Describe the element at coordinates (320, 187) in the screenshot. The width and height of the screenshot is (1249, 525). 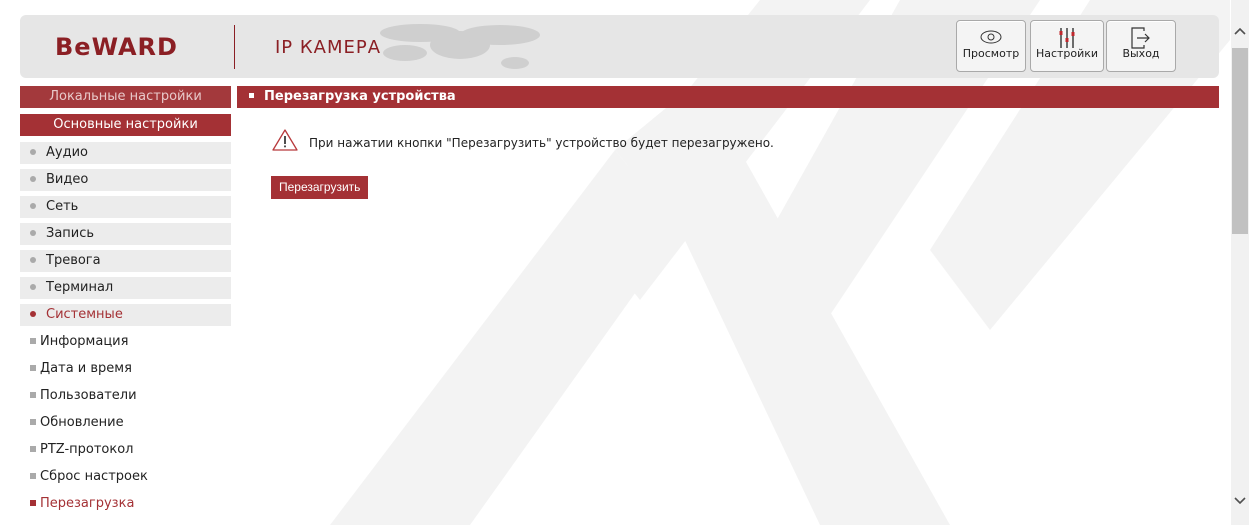
I see `reboot-button: Перезагрузить` at that location.